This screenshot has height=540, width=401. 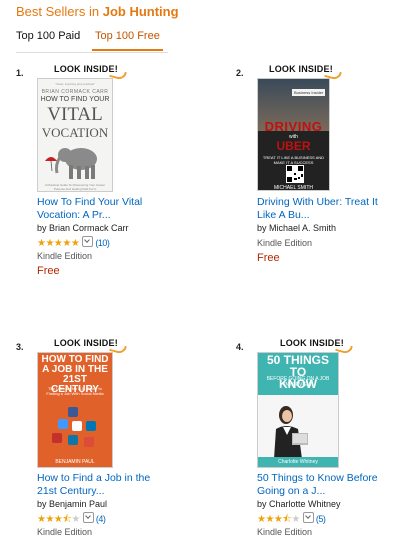 I want to click on tab-top-100-paid: Top 100 Paid, so click(x=48, y=36).